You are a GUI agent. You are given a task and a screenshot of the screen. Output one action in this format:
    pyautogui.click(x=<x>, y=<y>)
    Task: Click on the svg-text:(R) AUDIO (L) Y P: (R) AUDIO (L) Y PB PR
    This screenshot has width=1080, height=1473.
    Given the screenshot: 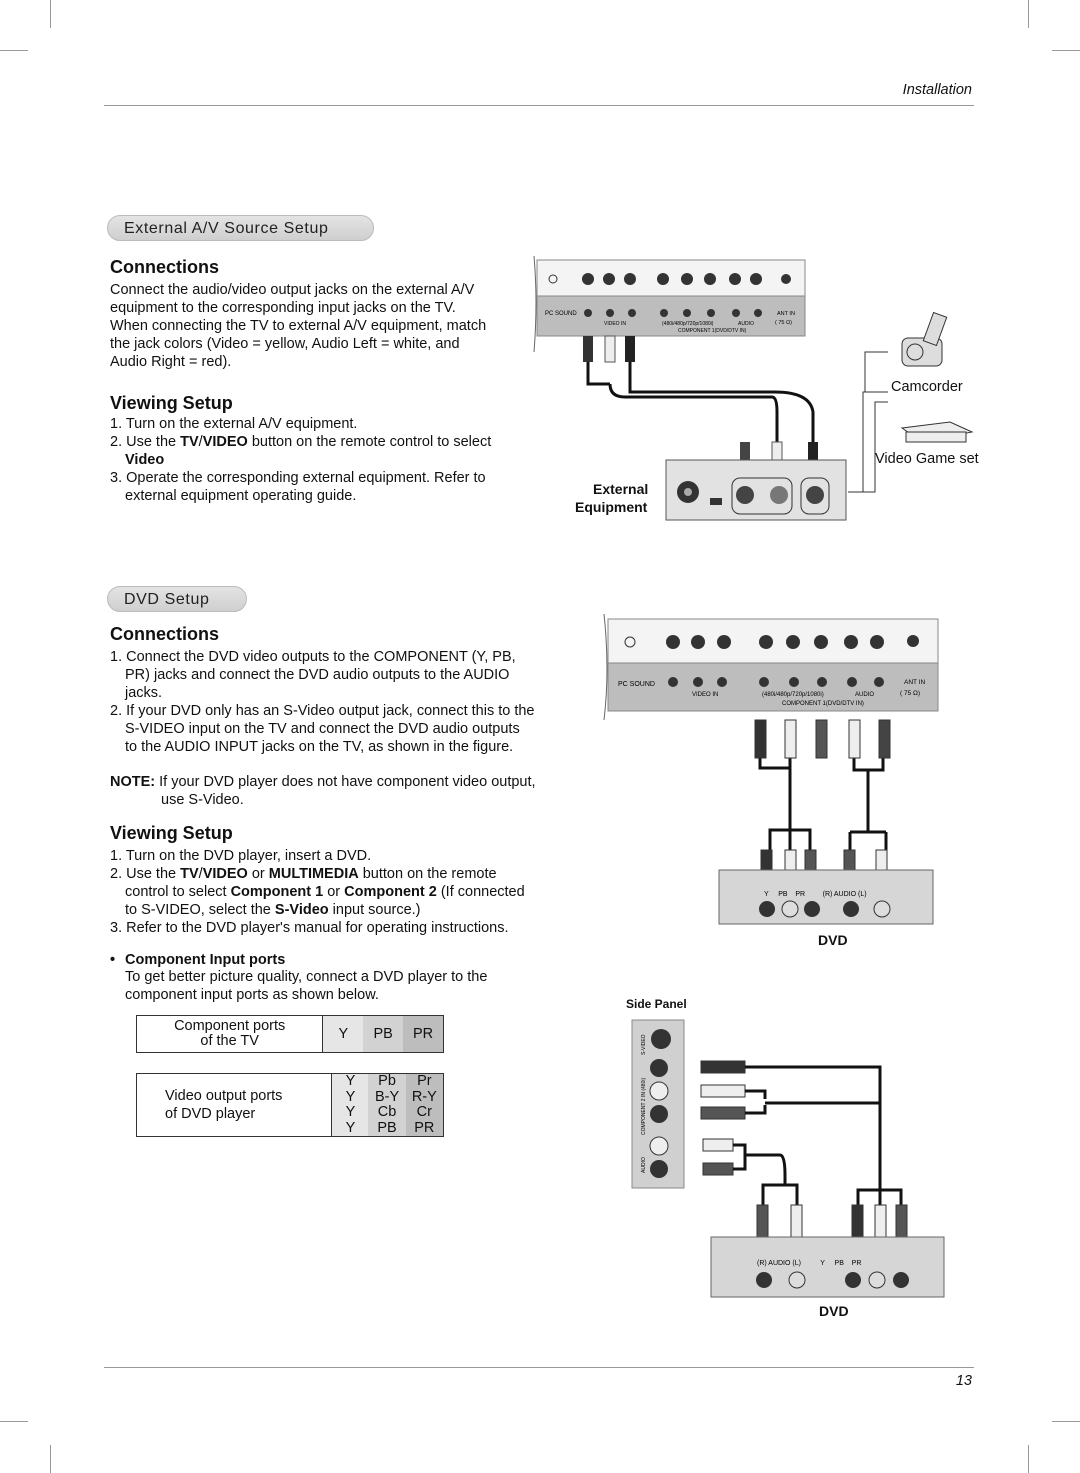 What is the action you would take?
    pyautogui.click(x=809, y=1263)
    